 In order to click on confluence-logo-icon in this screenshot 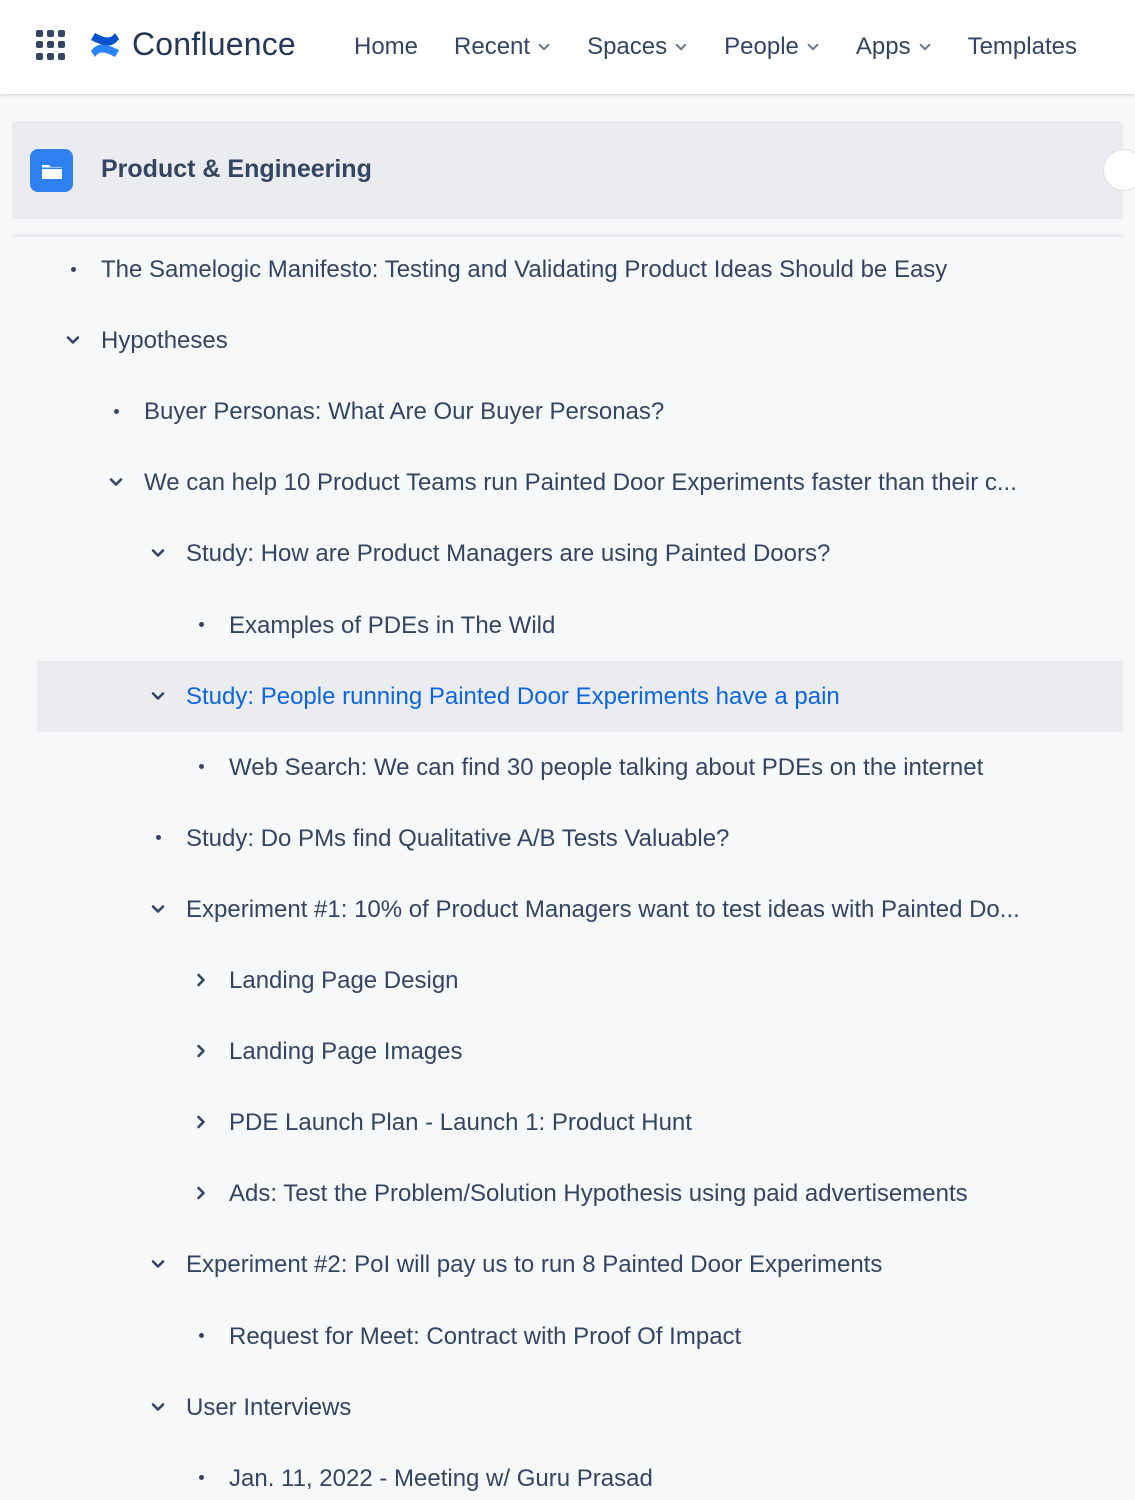, I will do `click(105, 44)`.